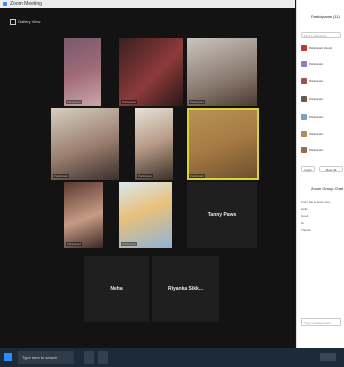 Image resolution: width=344 pixels, height=367 pixels. Describe the element at coordinates (321, 35) in the screenshot. I see `participant-search-input: Find a participant` at that location.